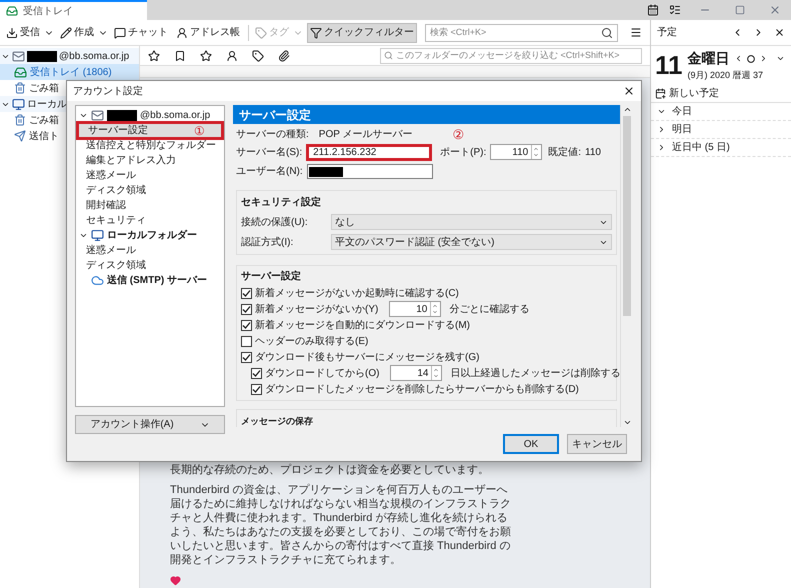  What do you see at coordinates (489, 309) in the screenshot?
I see `option-suffix: 分ごとに確認する` at bounding box center [489, 309].